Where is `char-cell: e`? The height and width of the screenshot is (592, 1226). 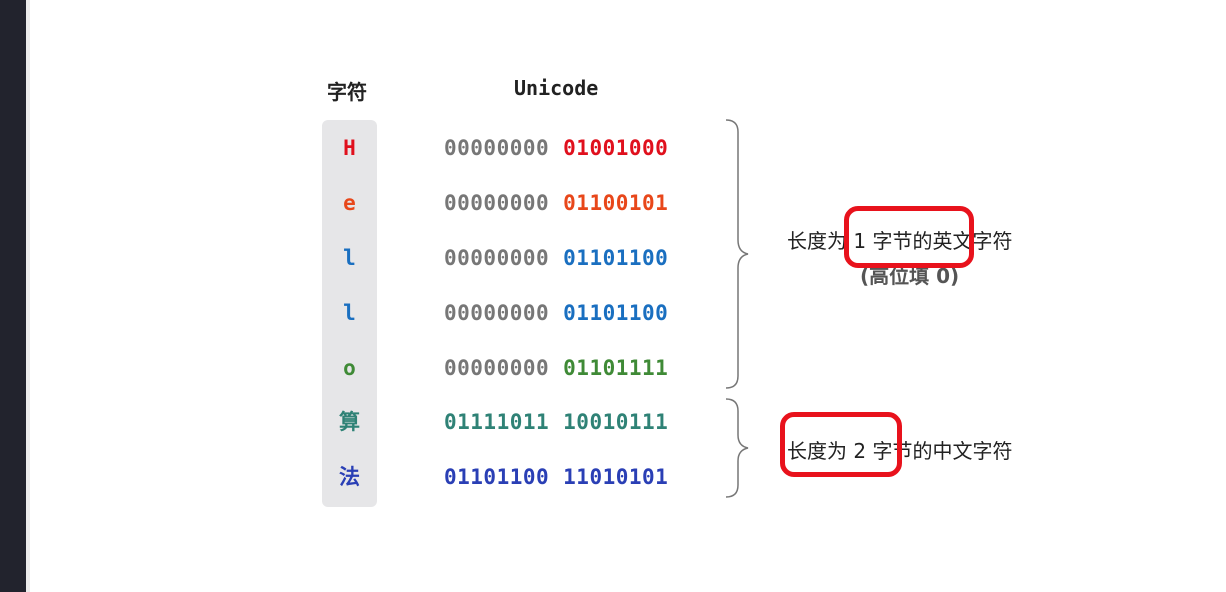
char-cell: e is located at coordinates (349, 203).